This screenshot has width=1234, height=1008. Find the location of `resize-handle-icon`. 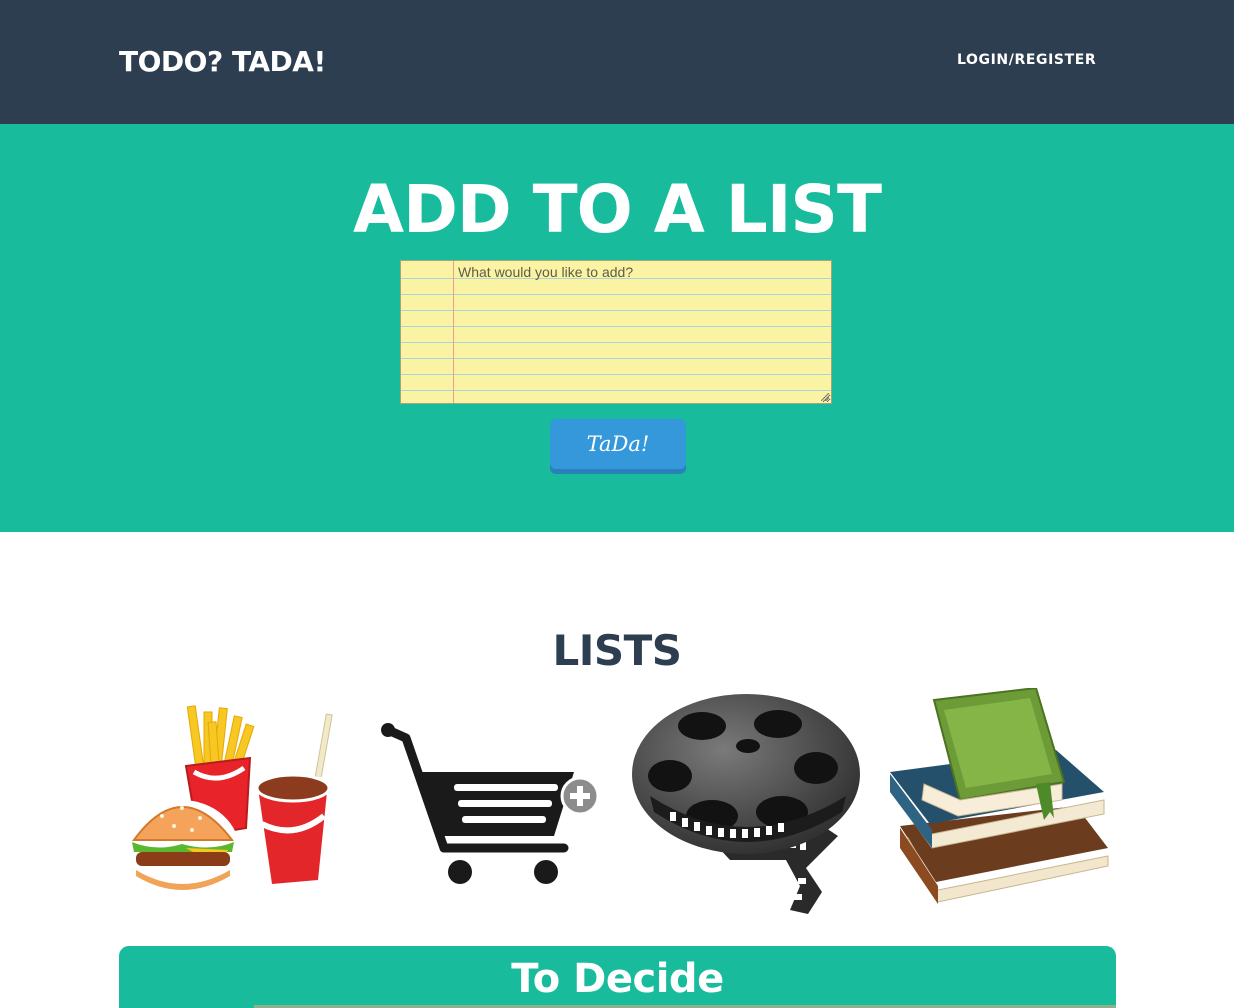

resize-handle-icon is located at coordinates (825, 397).